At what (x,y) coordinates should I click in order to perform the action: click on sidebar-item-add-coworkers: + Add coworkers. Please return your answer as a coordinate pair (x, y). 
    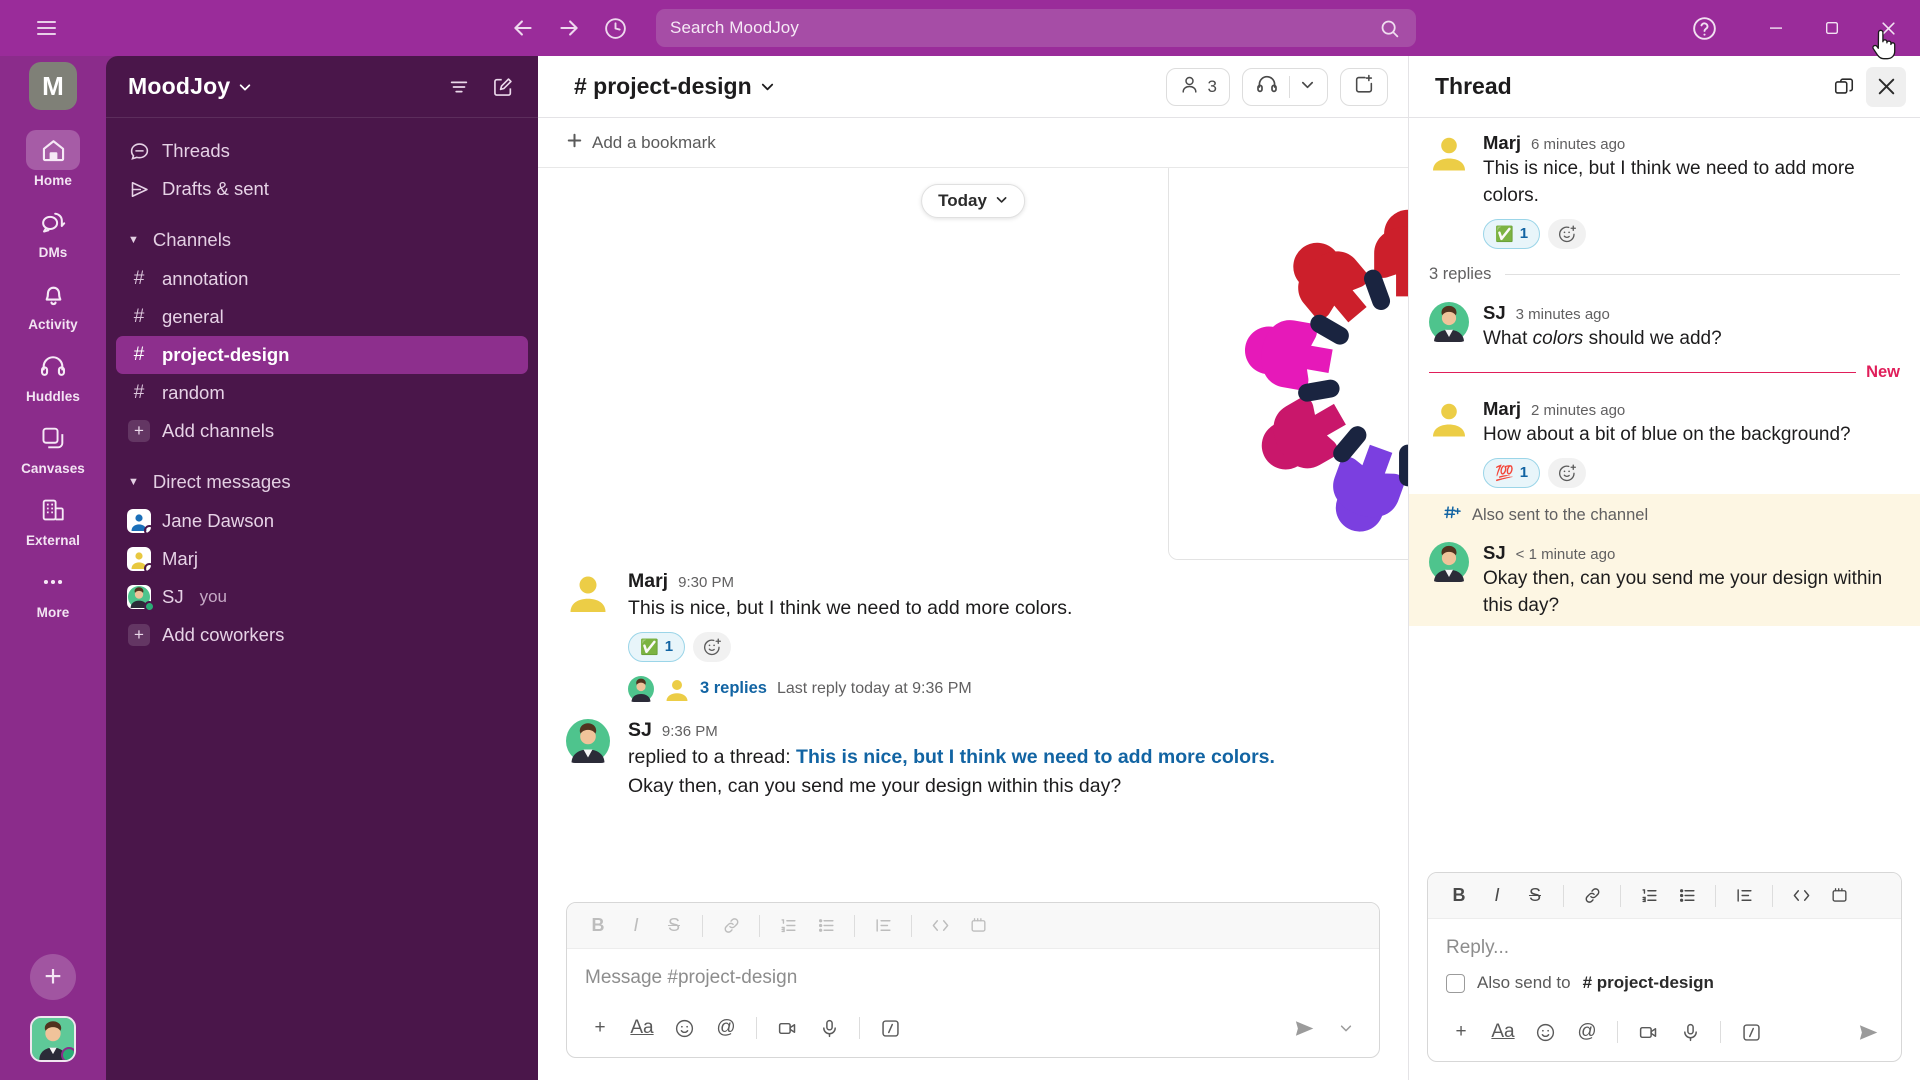
    Looking at the image, I should click on (322, 635).